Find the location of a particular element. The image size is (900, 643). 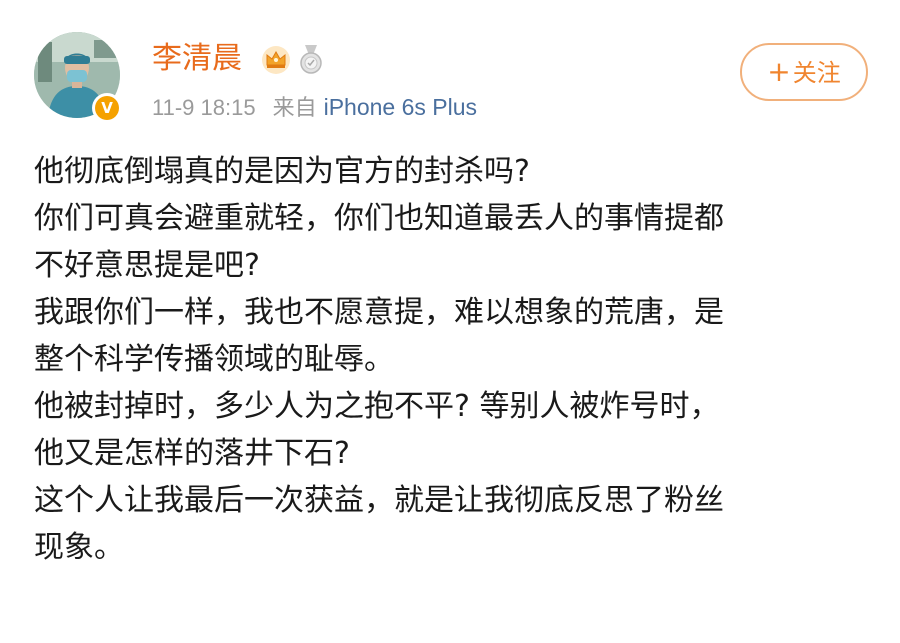

follow-button: +关注 is located at coordinates (804, 72).